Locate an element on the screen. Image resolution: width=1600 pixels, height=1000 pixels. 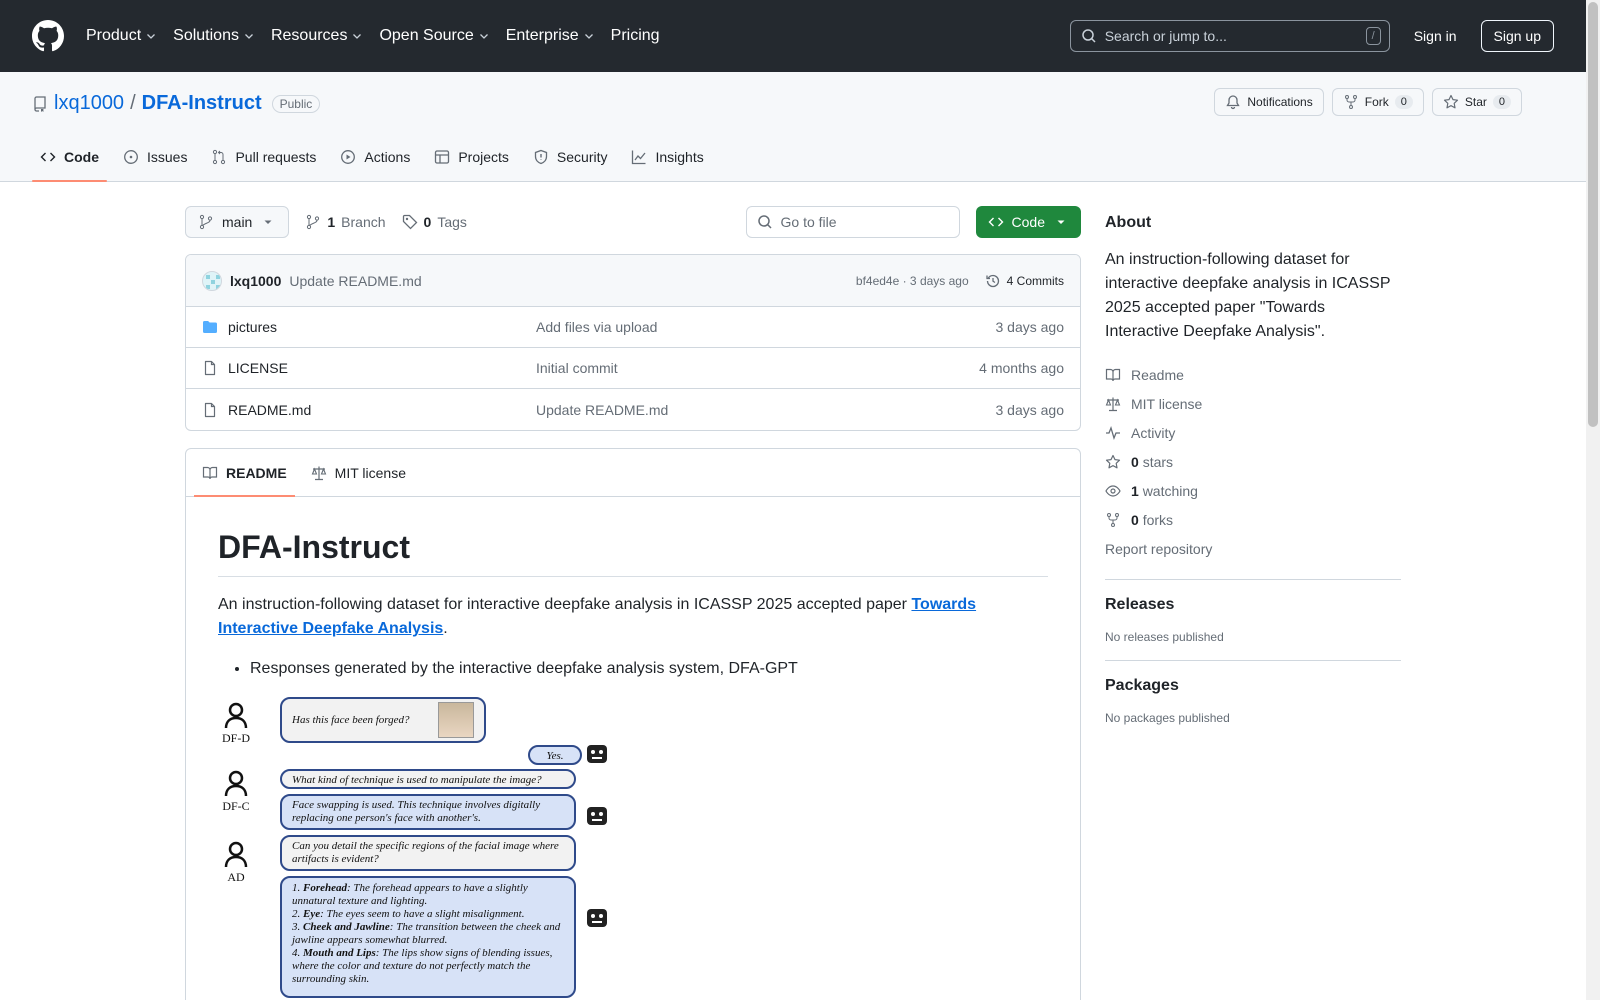
pulse-icon is located at coordinates (1113, 433).